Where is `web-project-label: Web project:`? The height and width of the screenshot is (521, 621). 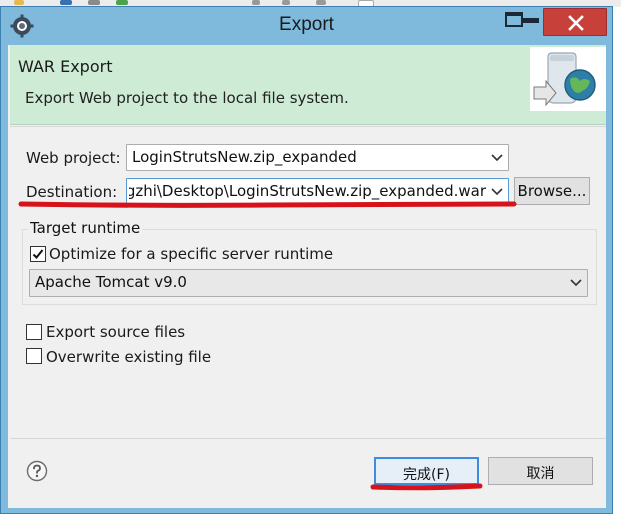 web-project-label: Web project: is located at coordinates (73, 158).